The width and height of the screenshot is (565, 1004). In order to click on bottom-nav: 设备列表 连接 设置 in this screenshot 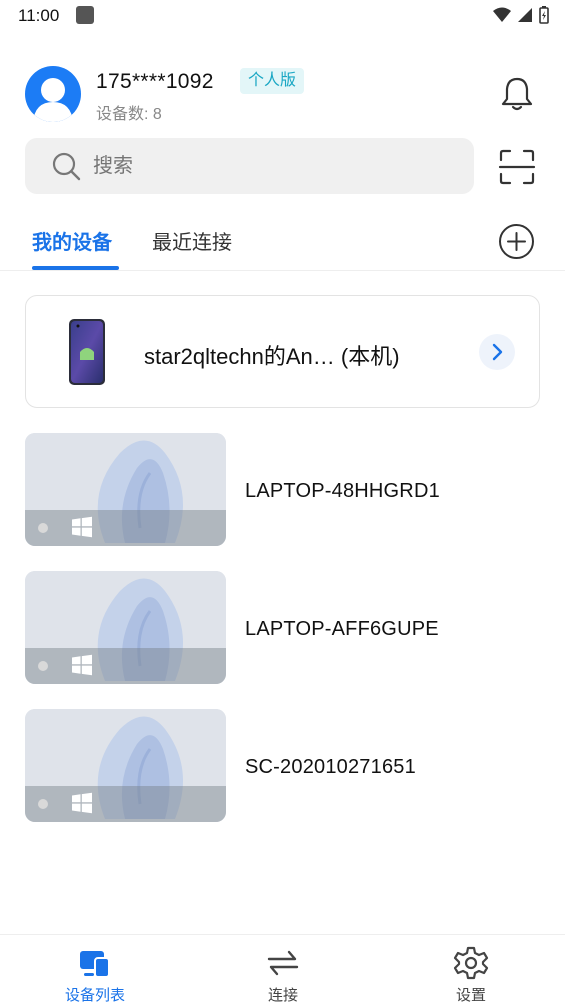, I will do `click(282, 969)`.